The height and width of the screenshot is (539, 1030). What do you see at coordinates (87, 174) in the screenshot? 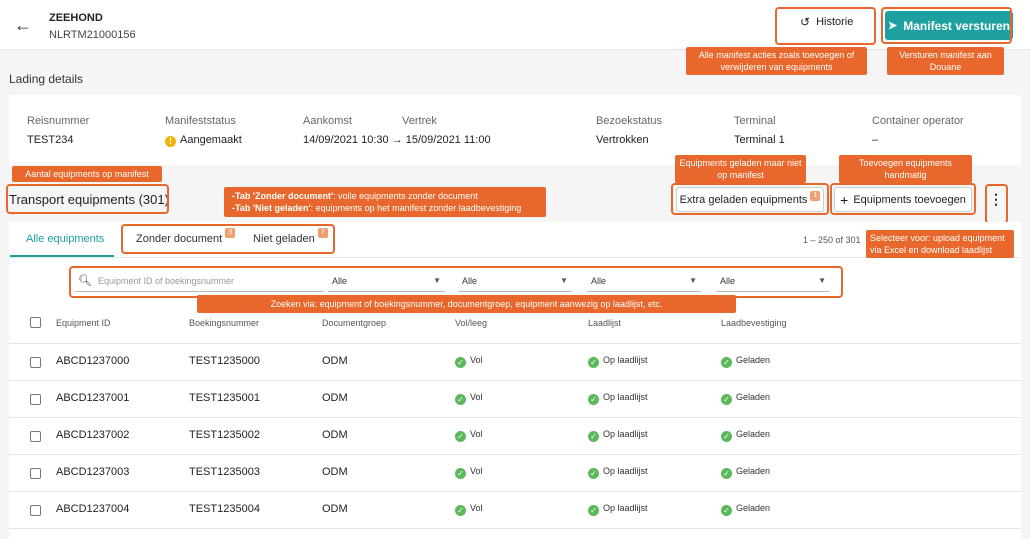
I see `callout-count-equipments: Aantal equipments op manifest` at bounding box center [87, 174].